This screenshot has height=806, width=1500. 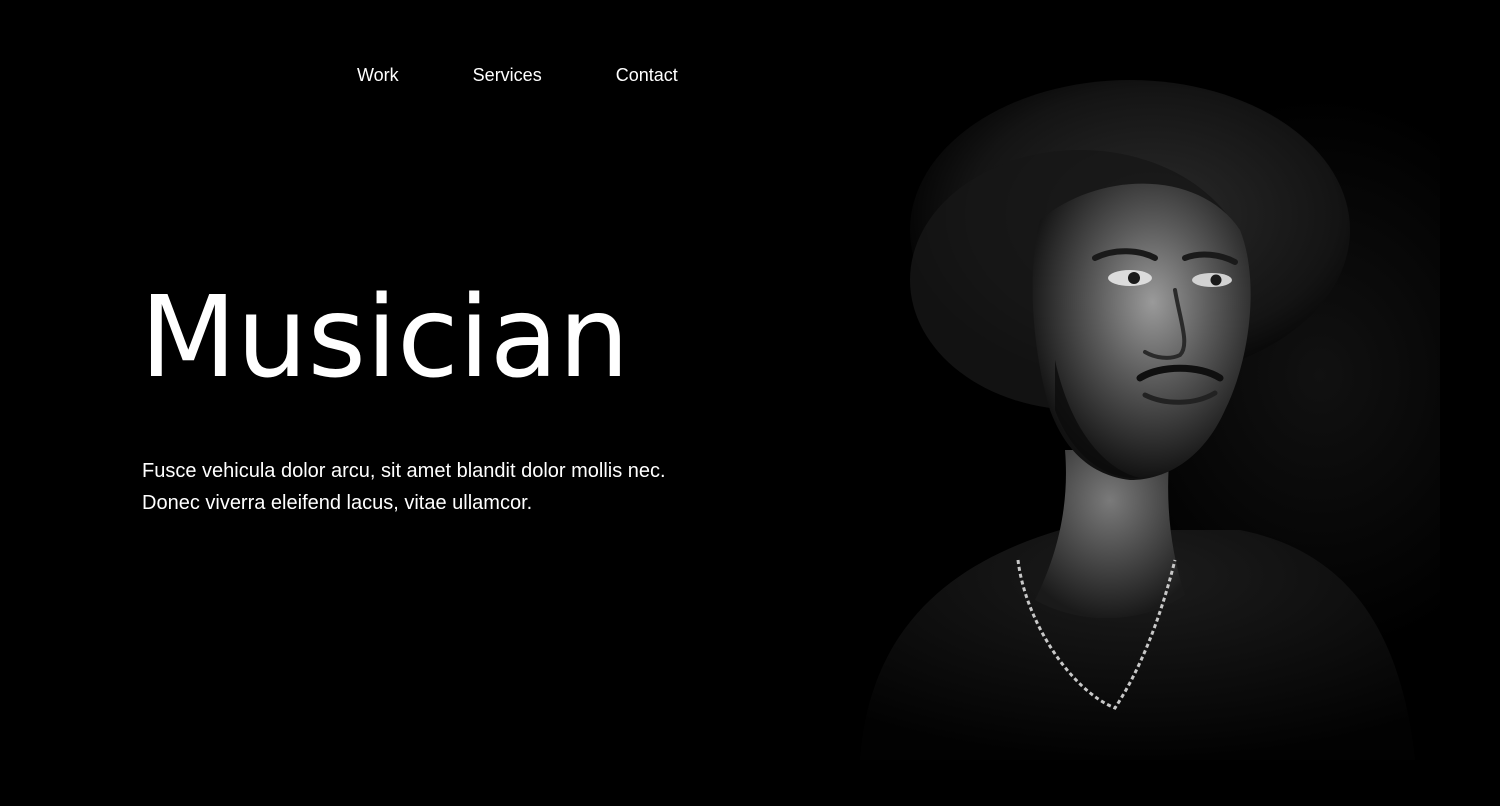 What do you see at coordinates (507, 75) in the screenshot?
I see `nav-link-services: Services` at bounding box center [507, 75].